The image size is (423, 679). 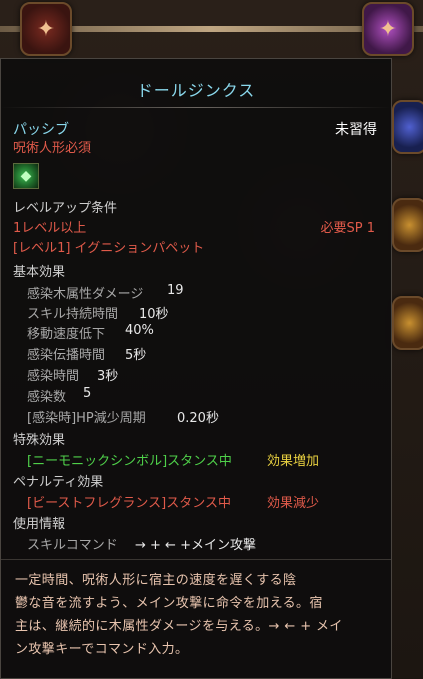 What do you see at coordinates (53, 376) in the screenshot?
I see `effect-label: 感染時間` at bounding box center [53, 376].